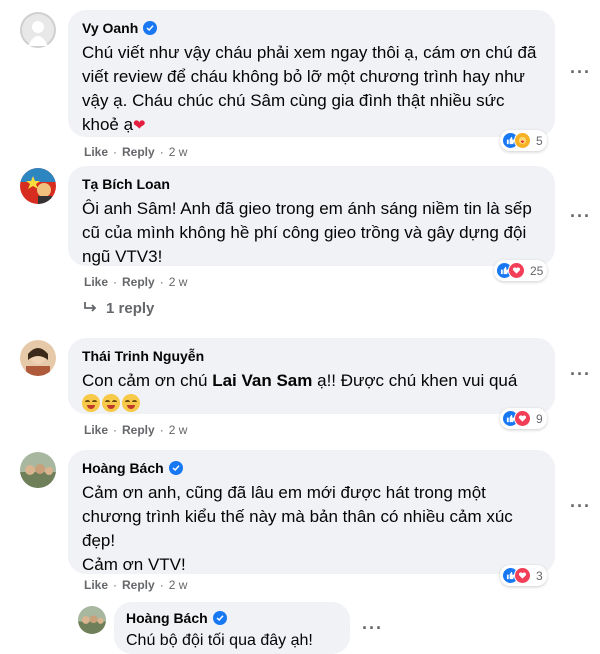 The width and height of the screenshot is (600, 654). I want to click on heart-emoji-icon: ❤, so click(139, 125).